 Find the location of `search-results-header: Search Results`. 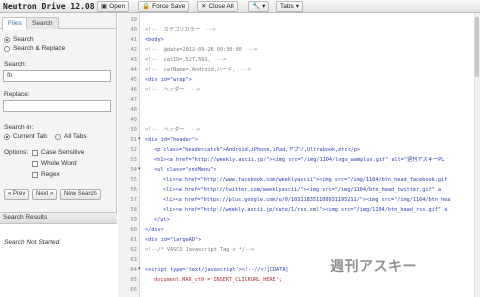

search-results-header: Search Results is located at coordinates (58, 218).